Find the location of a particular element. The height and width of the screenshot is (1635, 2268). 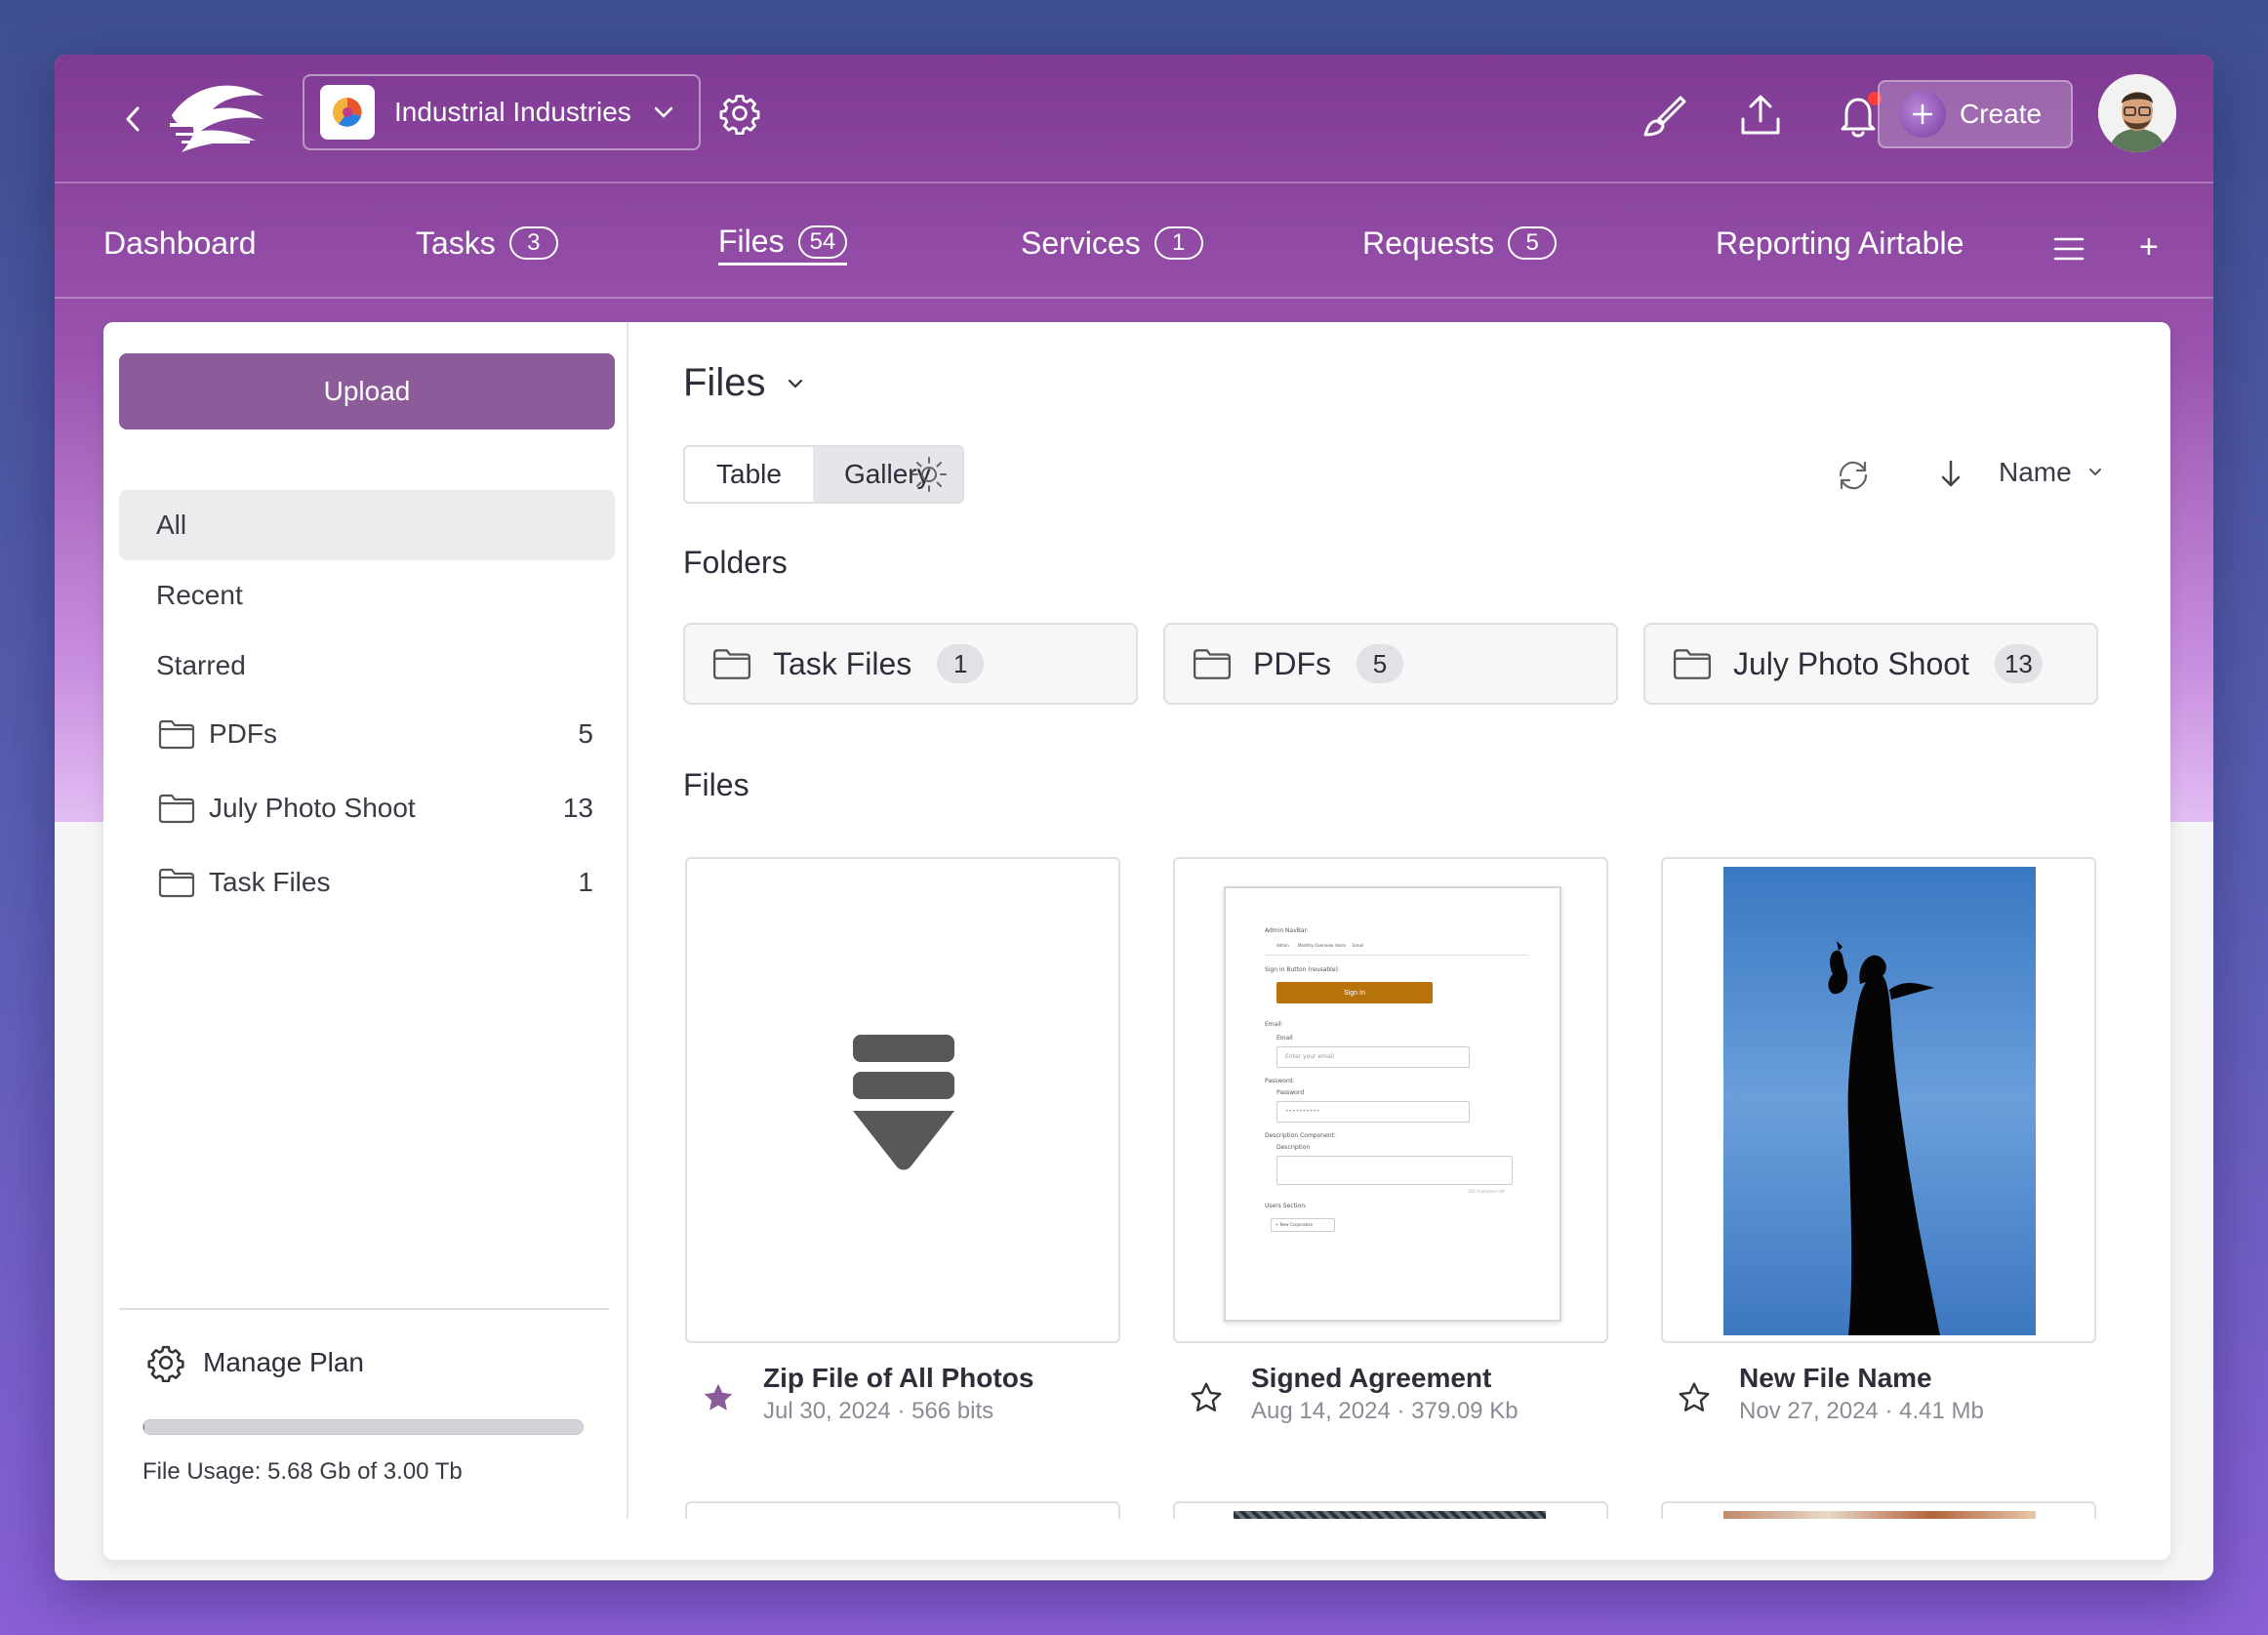

folder-card-task-files: Task Files 1 is located at coordinates (911, 664).